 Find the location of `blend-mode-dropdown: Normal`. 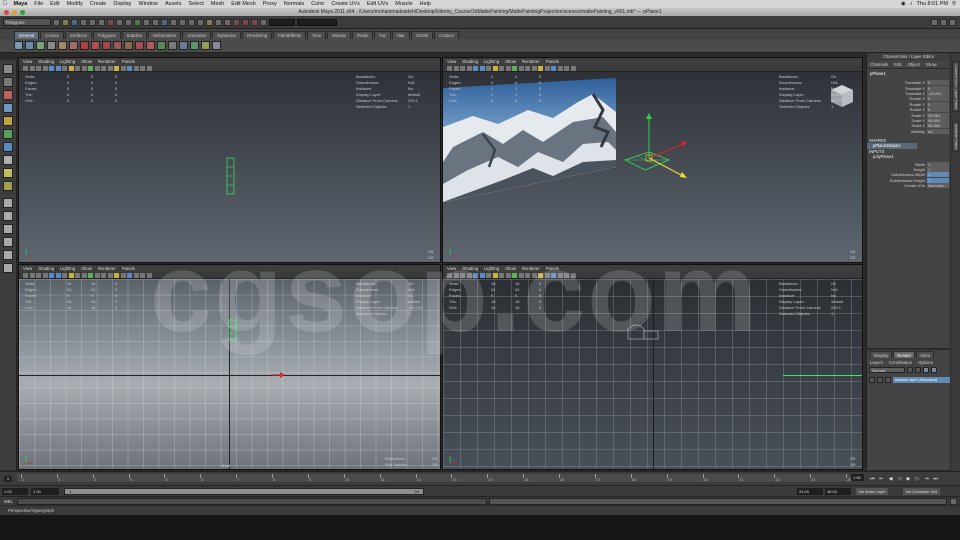

blend-mode-dropdown: Normal is located at coordinates (887, 370).